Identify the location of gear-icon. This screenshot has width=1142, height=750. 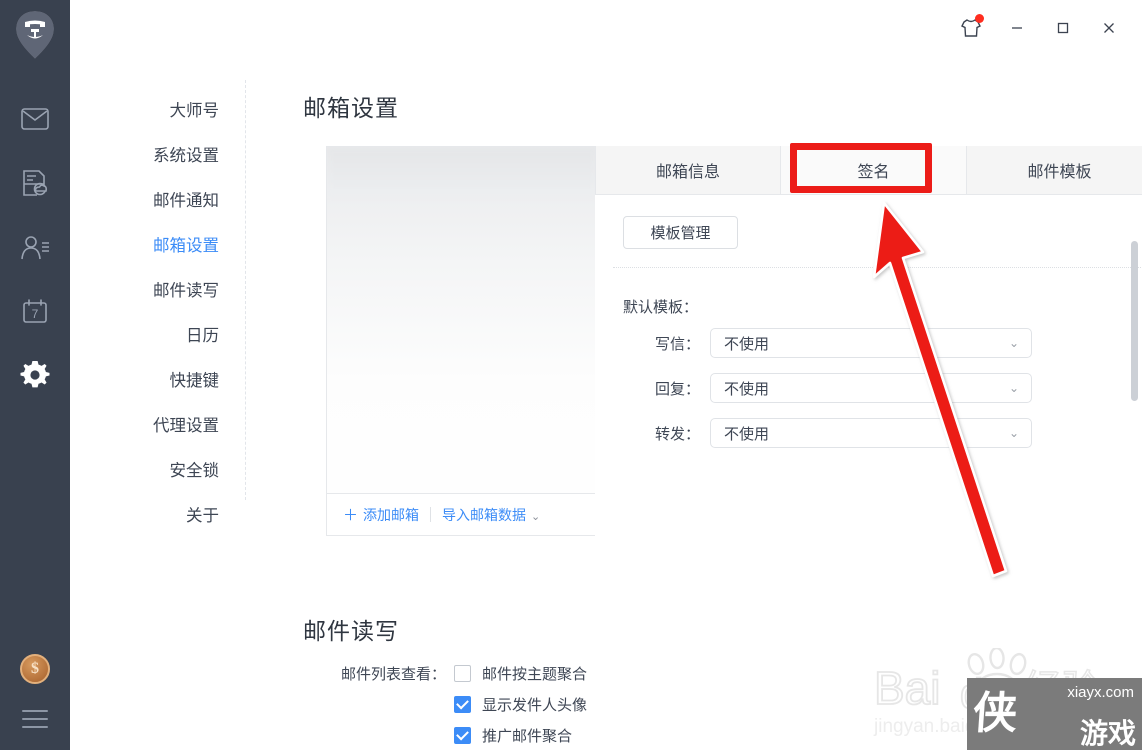
(35, 375).